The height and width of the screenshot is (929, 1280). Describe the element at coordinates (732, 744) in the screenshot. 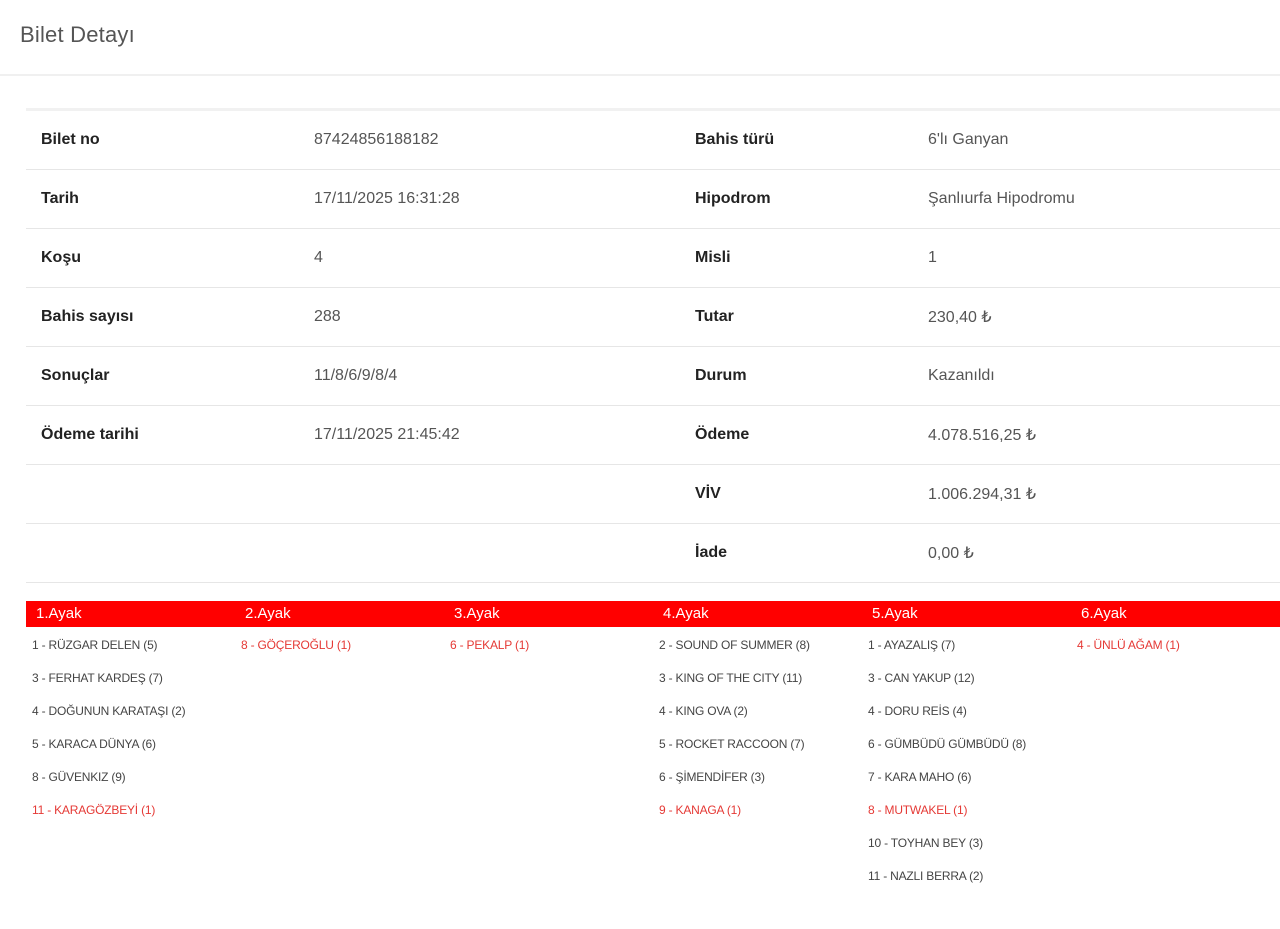

I see `horse-entry: 5 - ROCKET RACCOON (7)` at that location.